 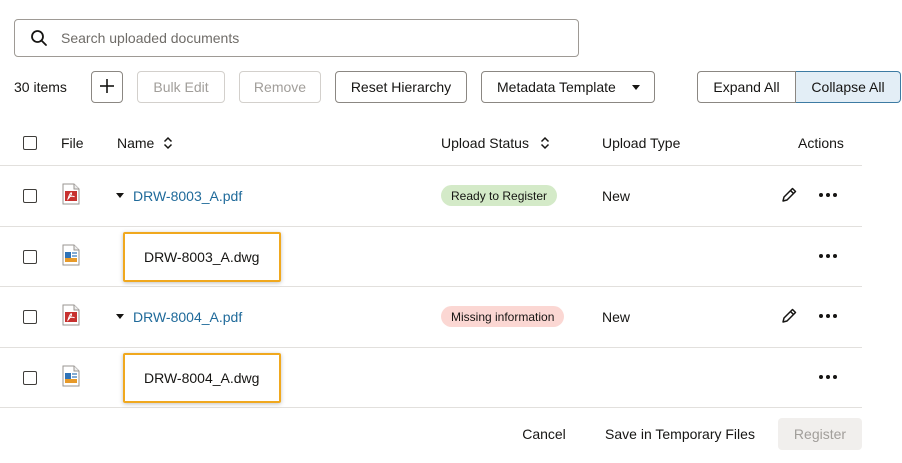 I want to click on bulk-edit-button: Bulk Edit, so click(x=181, y=87).